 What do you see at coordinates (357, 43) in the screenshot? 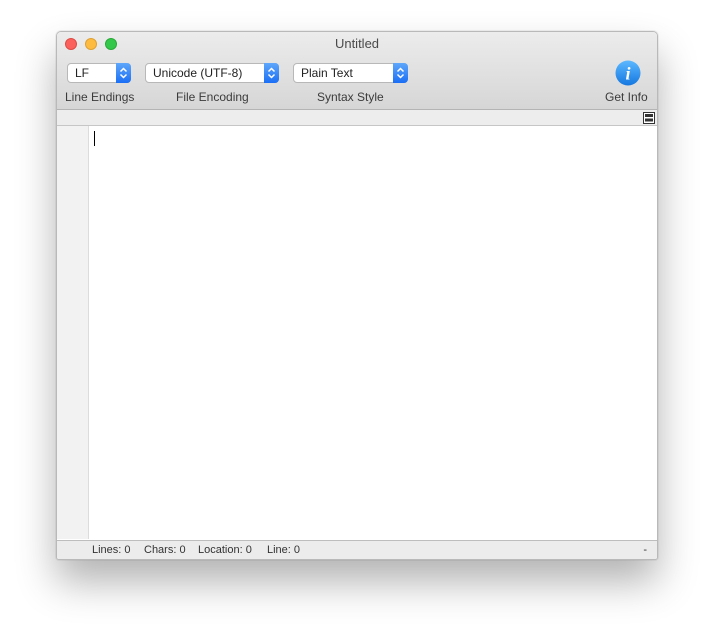
I see `window-title: Untitled` at bounding box center [357, 43].